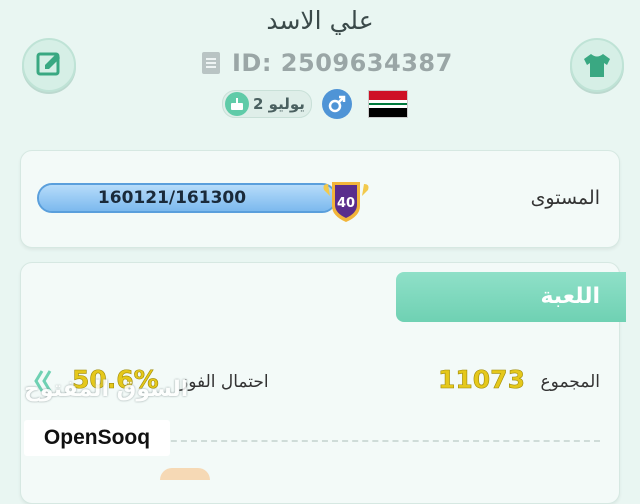  Describe the element at coordinates (336, 104) in the screenshot. I see `male-icon` at that location.